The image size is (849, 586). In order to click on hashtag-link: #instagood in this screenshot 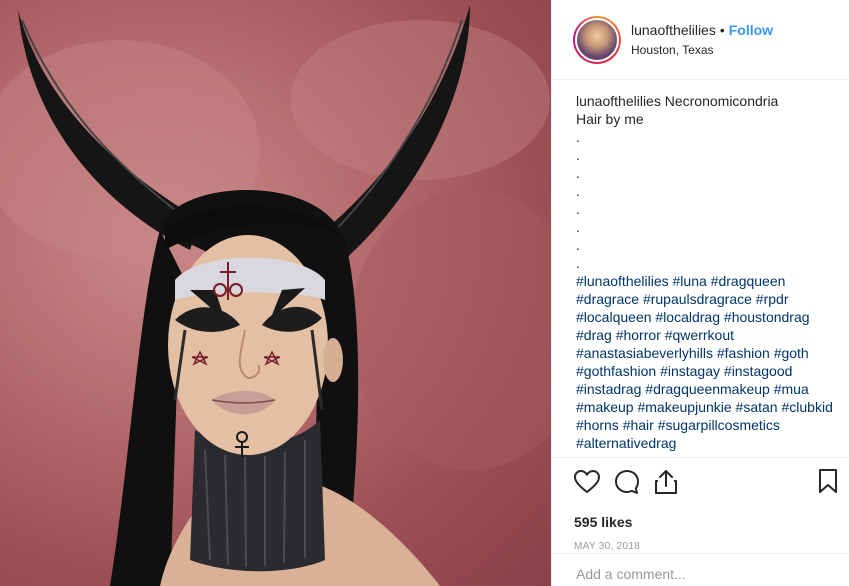, I will do `click(758, 371)`.